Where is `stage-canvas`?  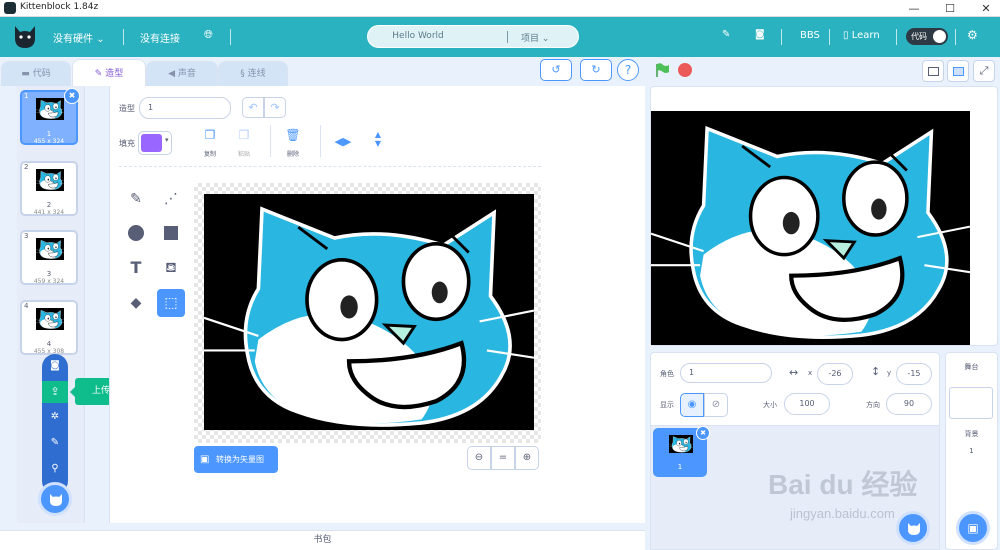
stage-canvas is located at coordinates (810, 228).